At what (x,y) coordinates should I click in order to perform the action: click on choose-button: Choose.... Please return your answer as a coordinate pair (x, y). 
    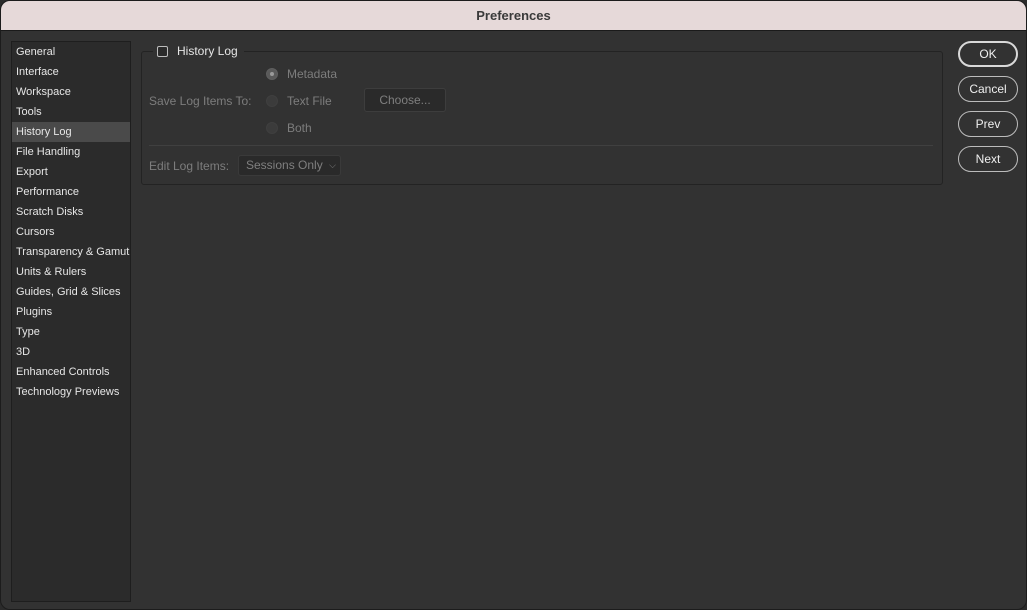
    Looking at the image, I should click on (405, 100).